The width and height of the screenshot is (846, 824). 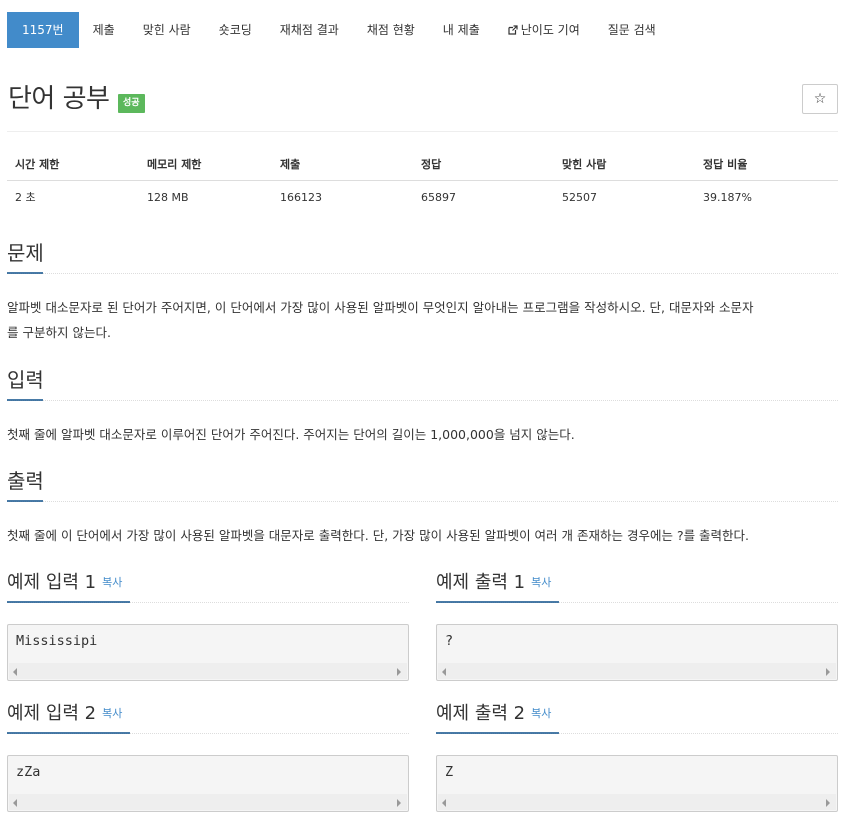 I want to click on sample-input-1: 예제 입력 1 복사 Mississipi, so click(x=208, y=625).